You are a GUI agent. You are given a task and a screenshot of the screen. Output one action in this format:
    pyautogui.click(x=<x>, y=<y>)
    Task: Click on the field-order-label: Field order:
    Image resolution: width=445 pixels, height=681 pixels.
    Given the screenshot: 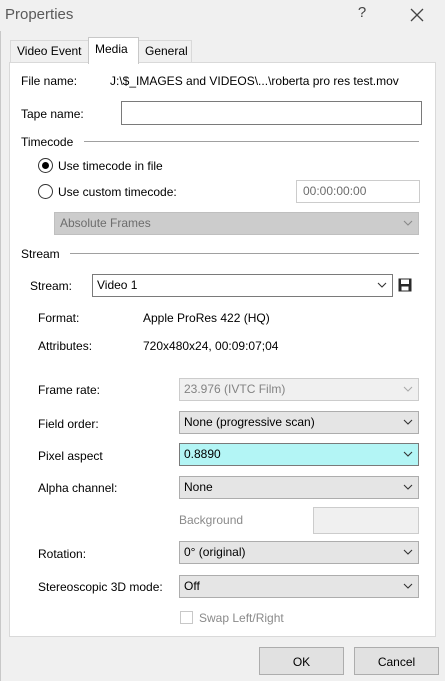 What is the action you would take?
    pyautogui.click(x=68, y=424)
    